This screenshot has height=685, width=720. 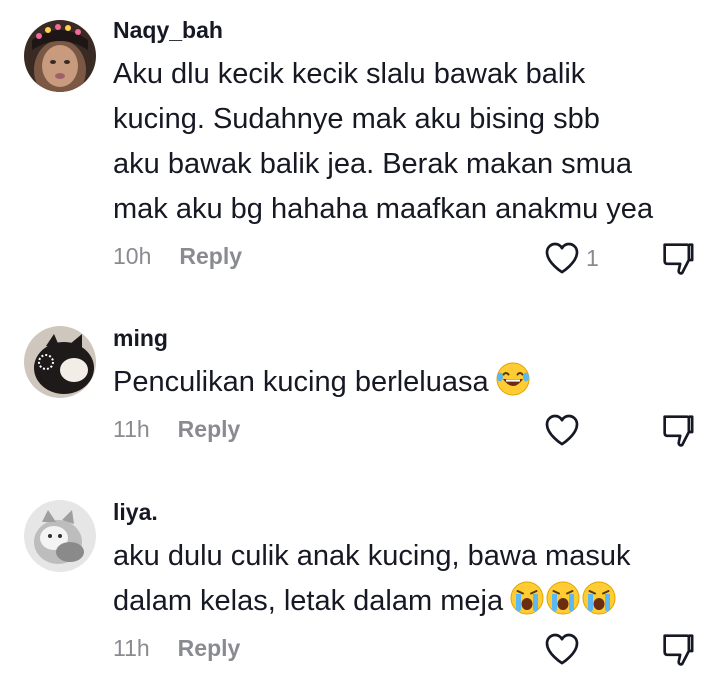 I want to click on username: Naqy_bah, so click(x=168, y=30).